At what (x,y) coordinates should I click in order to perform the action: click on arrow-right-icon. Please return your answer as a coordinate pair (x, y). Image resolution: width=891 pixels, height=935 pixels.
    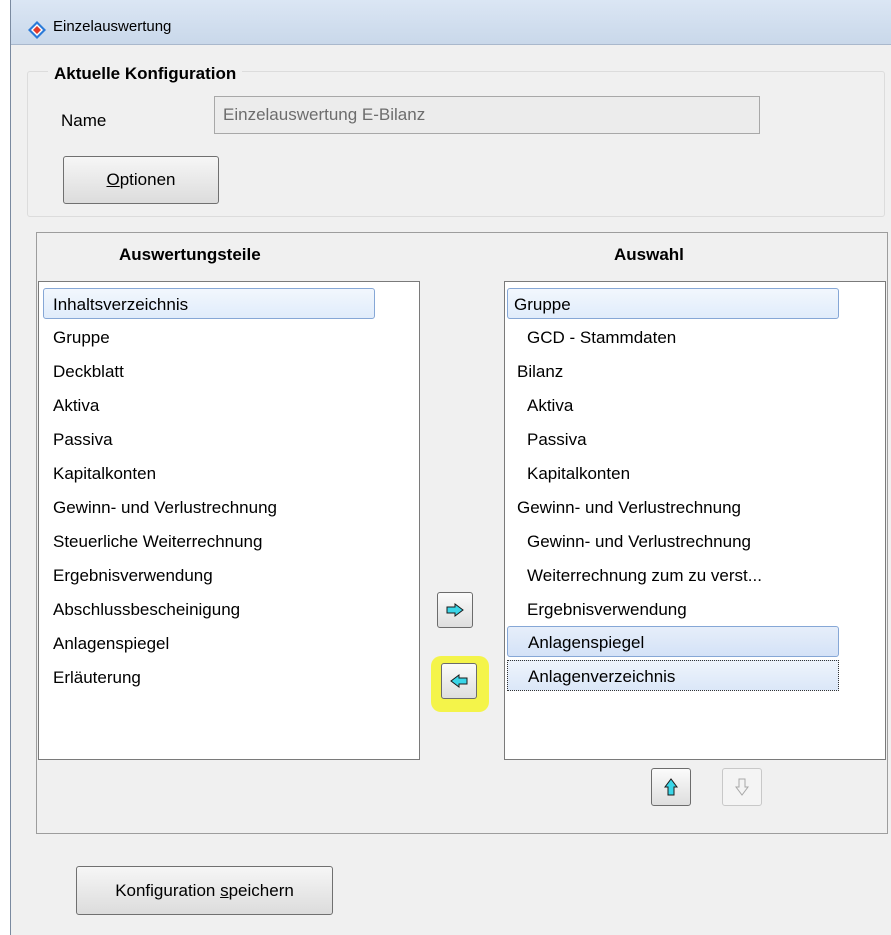
    Looking at the image, I should click on (455, 610).